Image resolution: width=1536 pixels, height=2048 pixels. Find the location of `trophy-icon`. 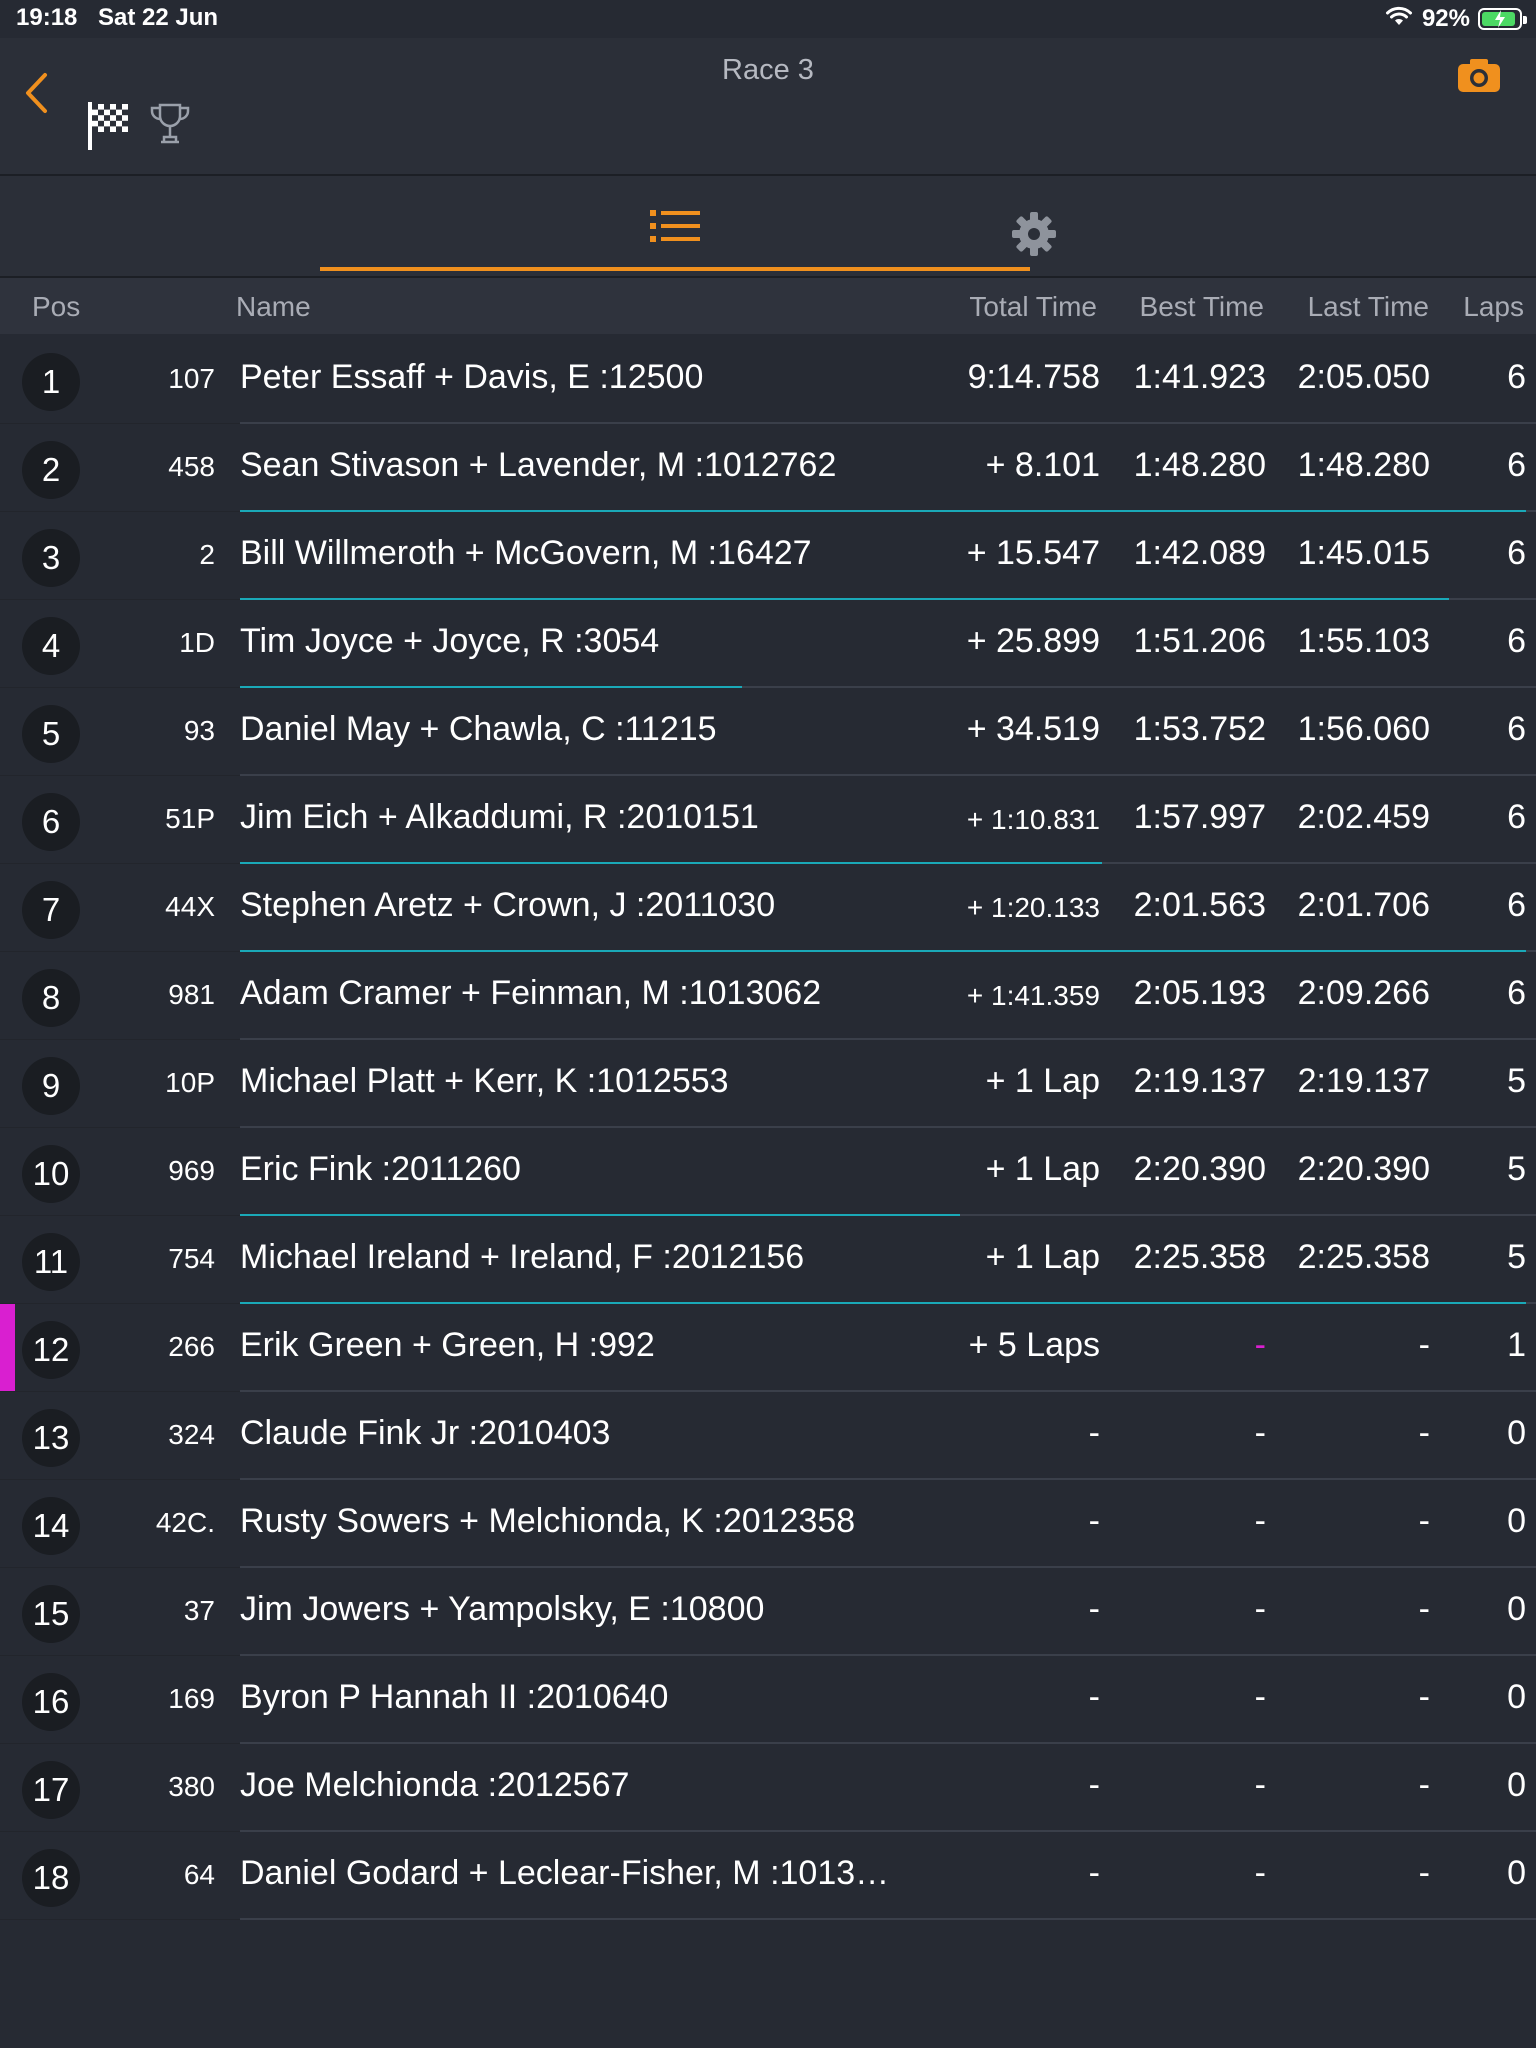

trophy-icon is located at coordinates (170, 126).